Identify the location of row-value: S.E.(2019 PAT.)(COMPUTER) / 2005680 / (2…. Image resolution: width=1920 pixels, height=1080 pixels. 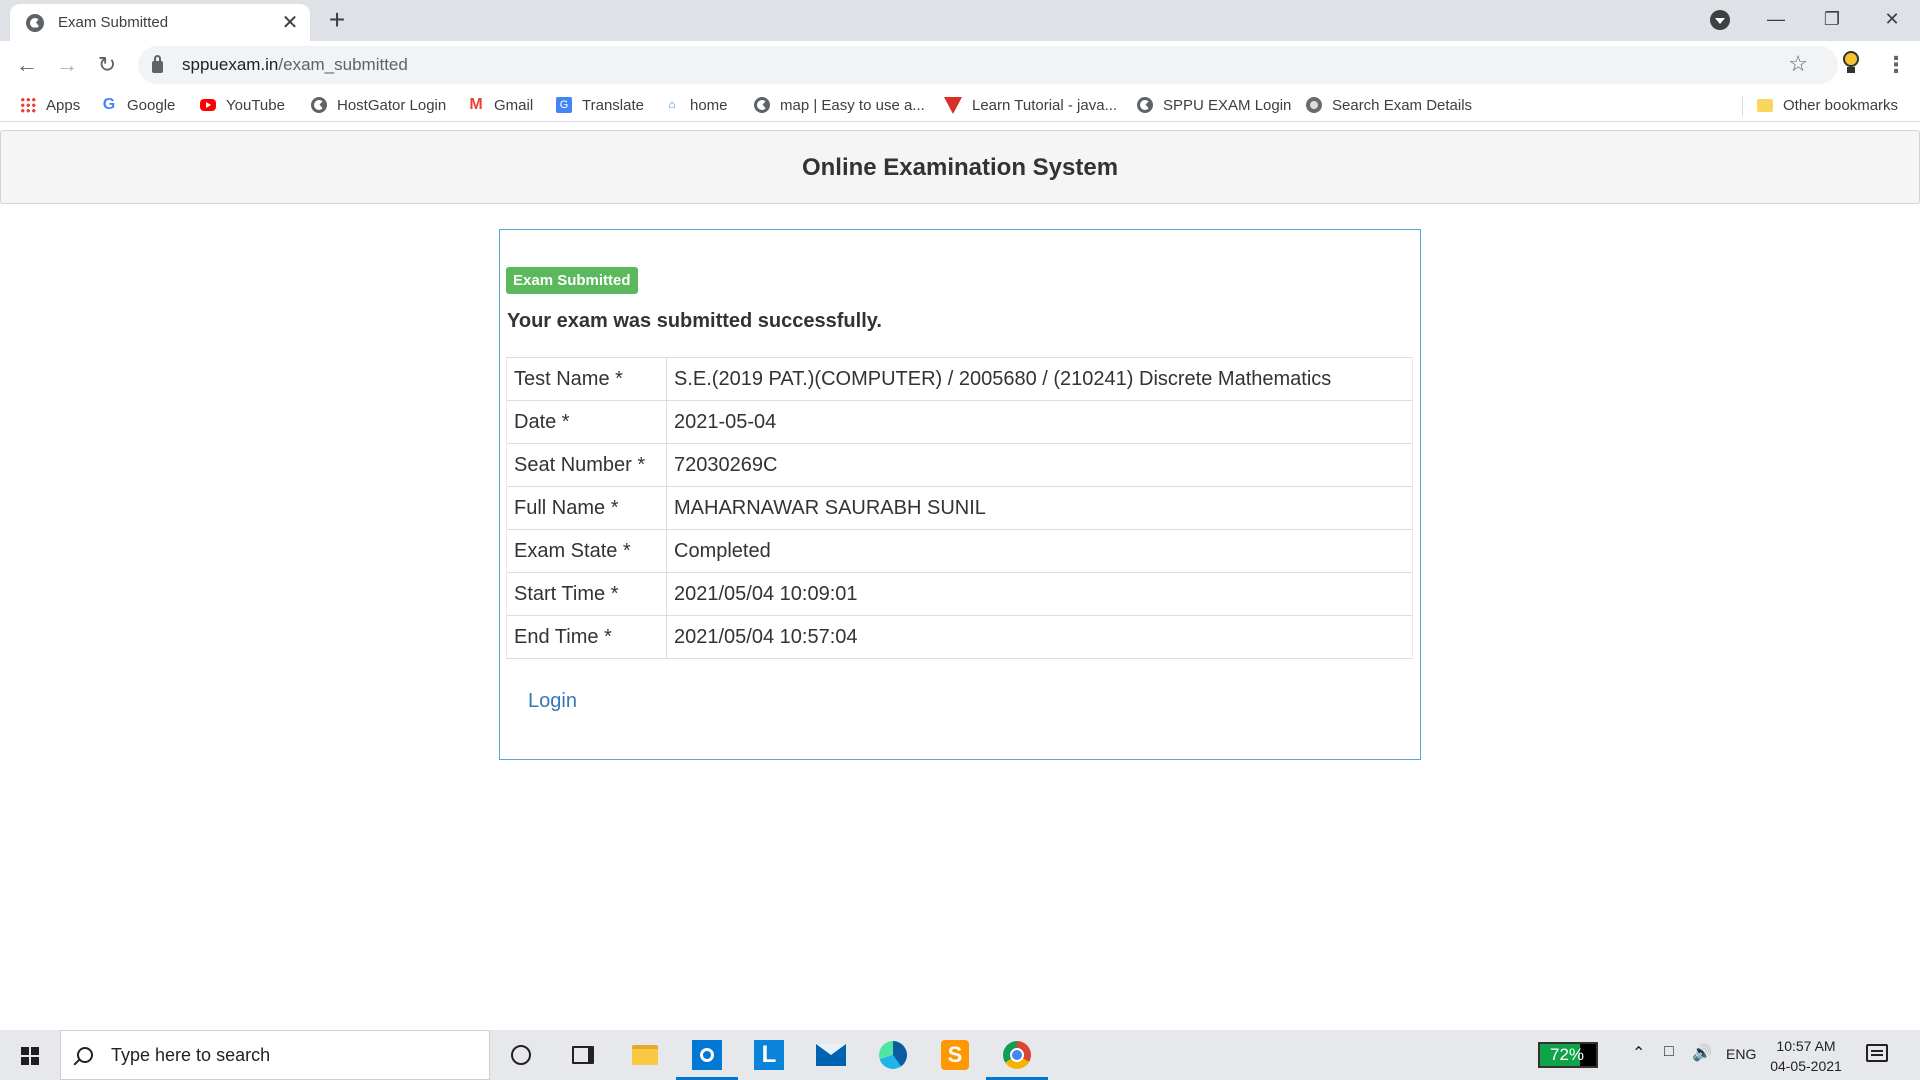
(1039, 379).